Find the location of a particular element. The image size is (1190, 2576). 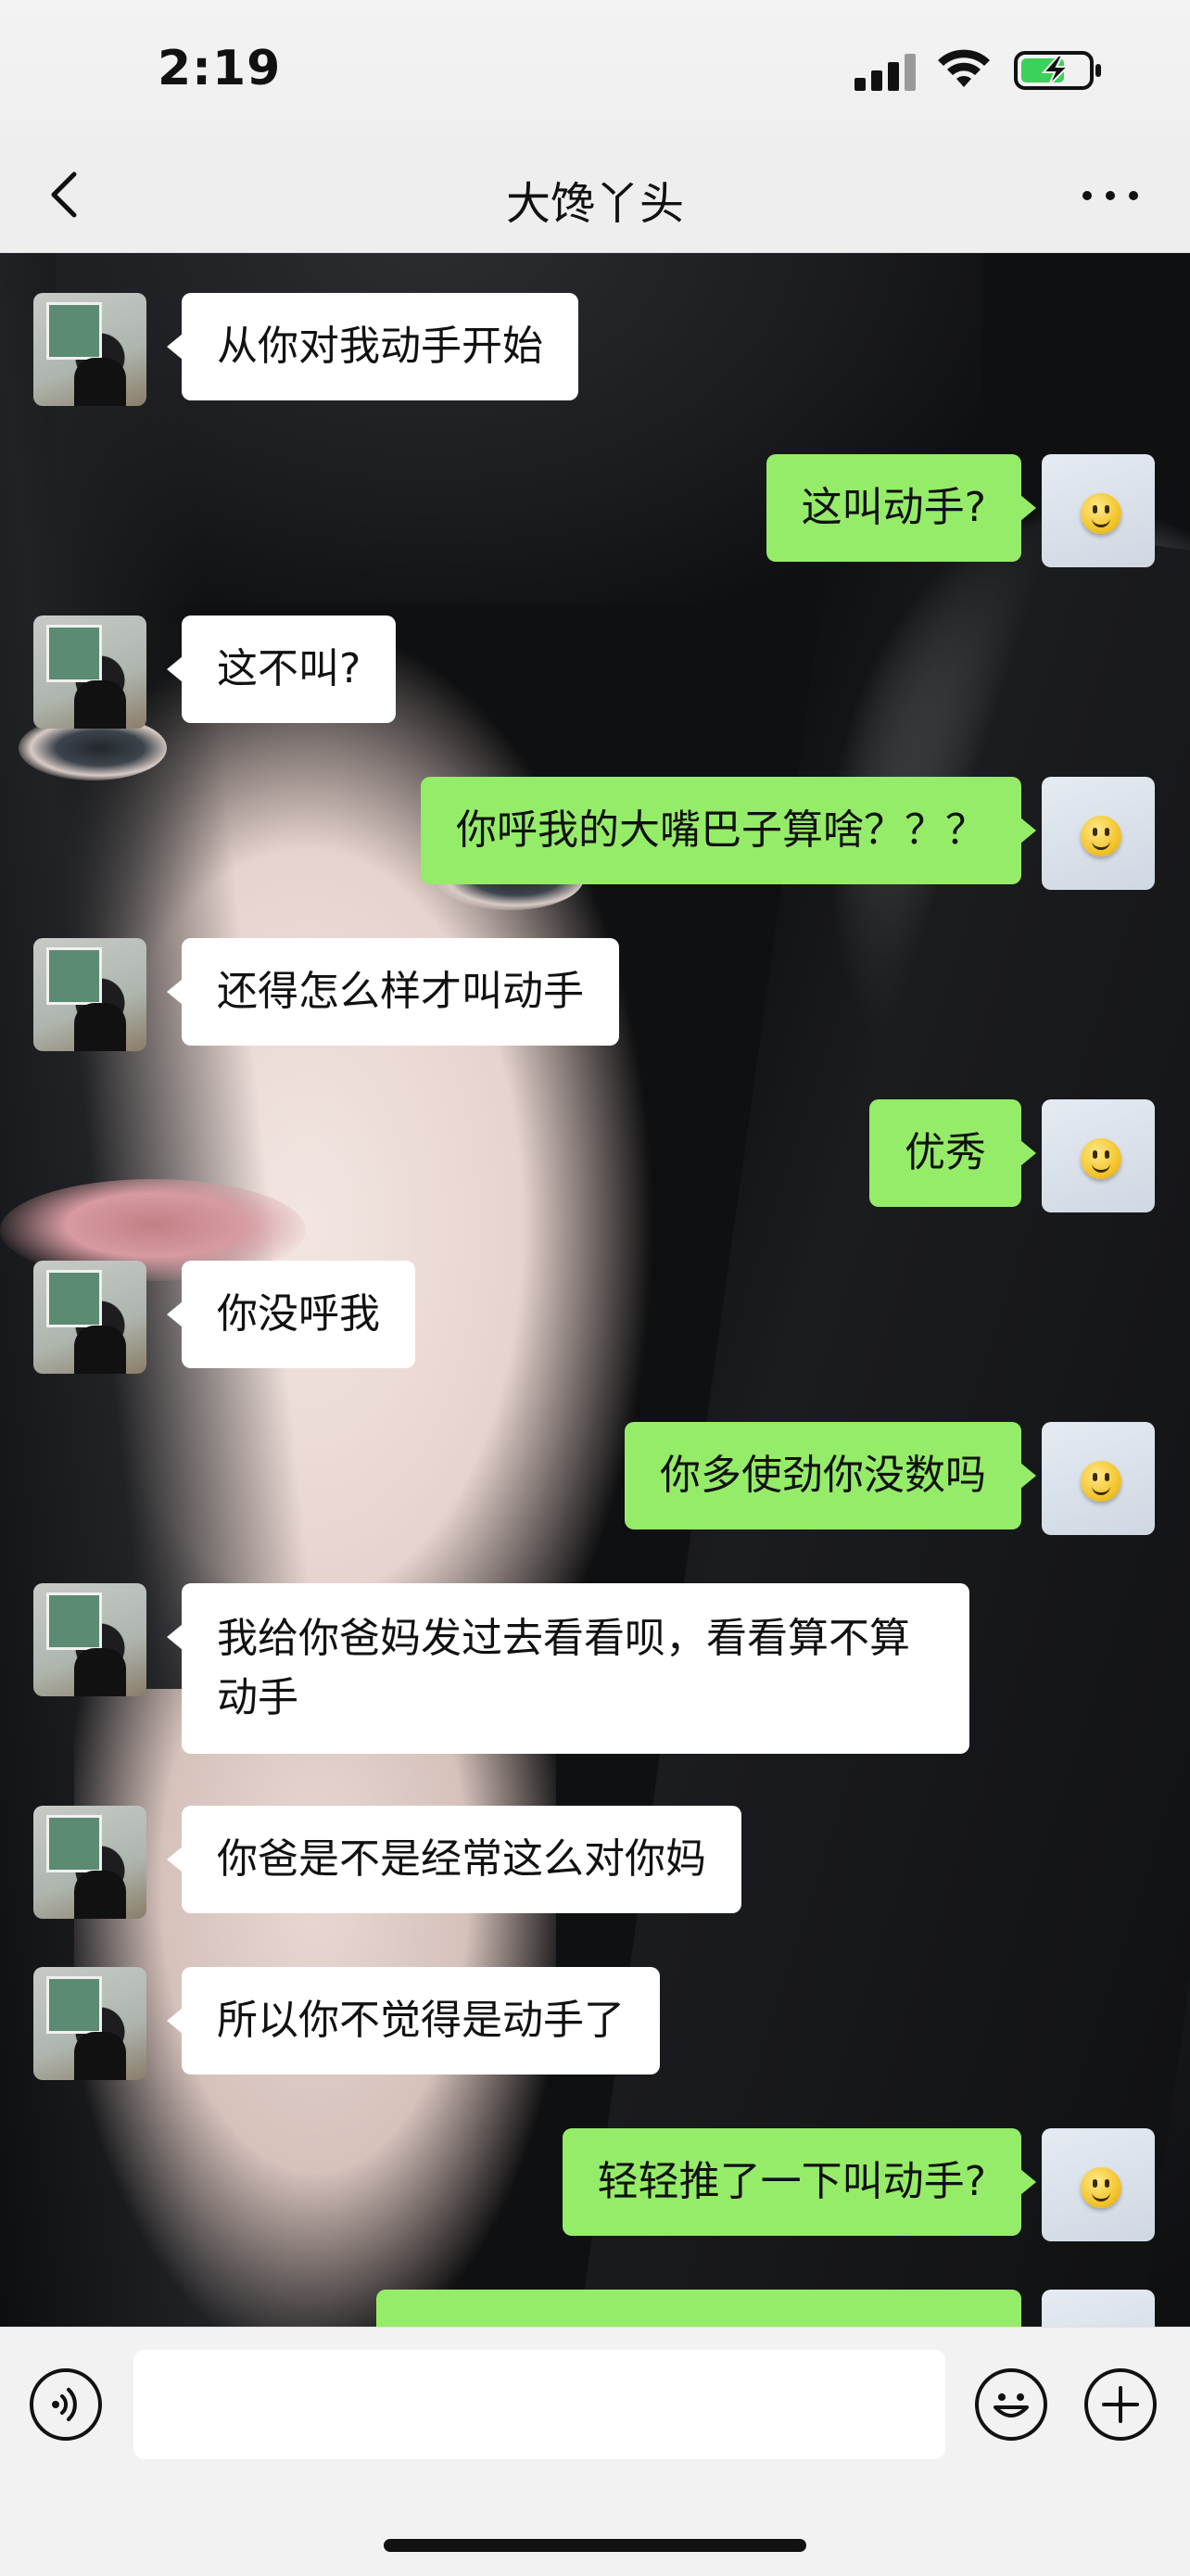

status-bar: 2:19 is located at coordinates (595, 69).